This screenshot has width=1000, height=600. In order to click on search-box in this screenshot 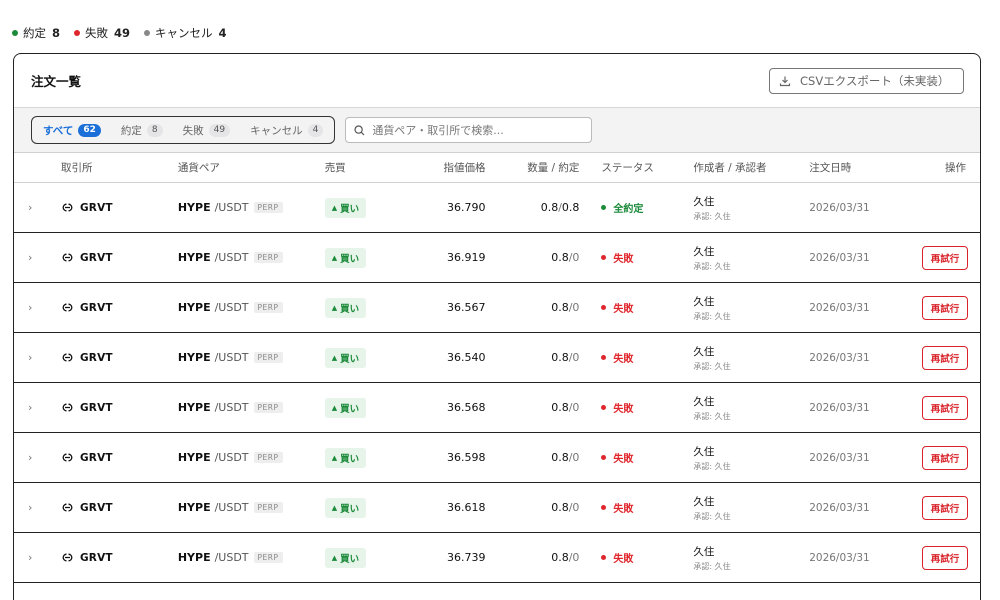, I will do `click(469, 130)`.